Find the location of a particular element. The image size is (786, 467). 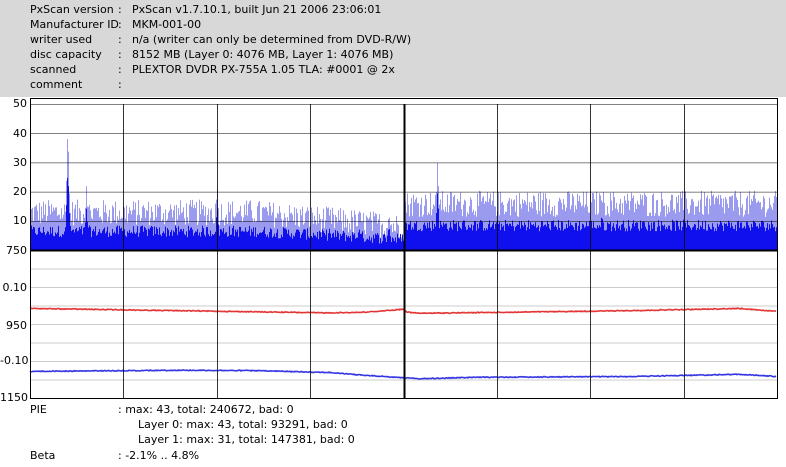

beta-jitter-group is located at coordinates (403, 343).